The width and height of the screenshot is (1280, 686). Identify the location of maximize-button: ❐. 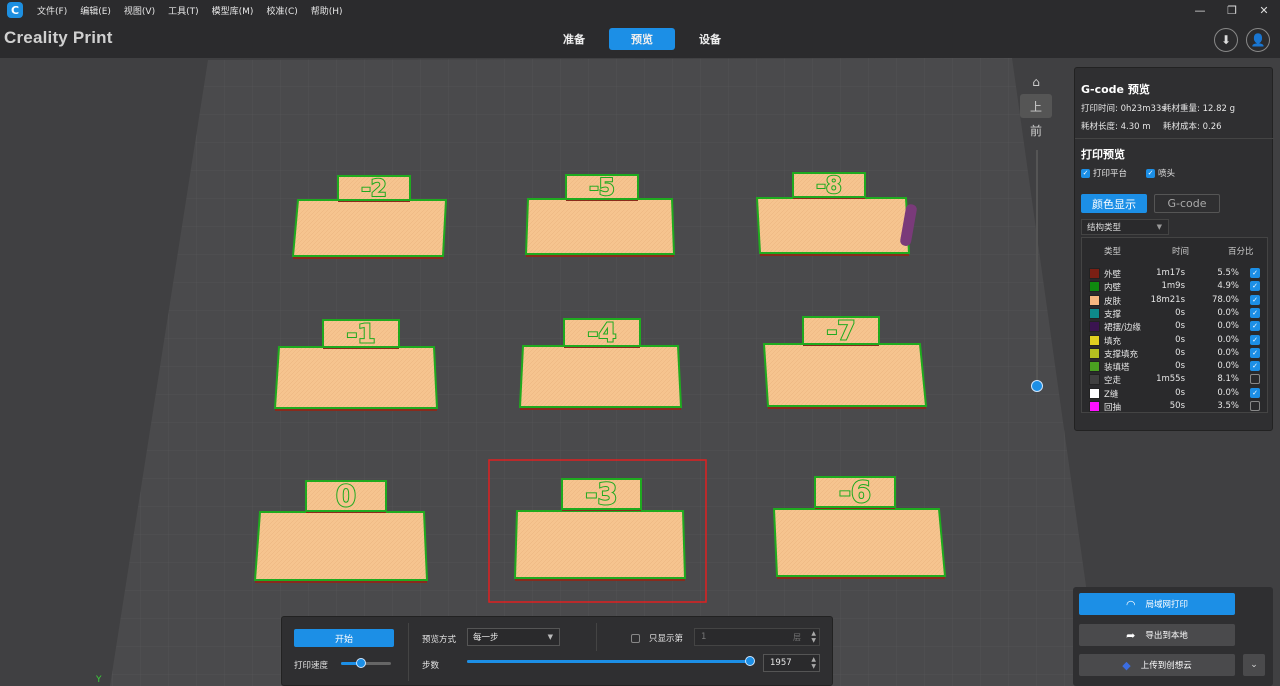
(1232, 10).